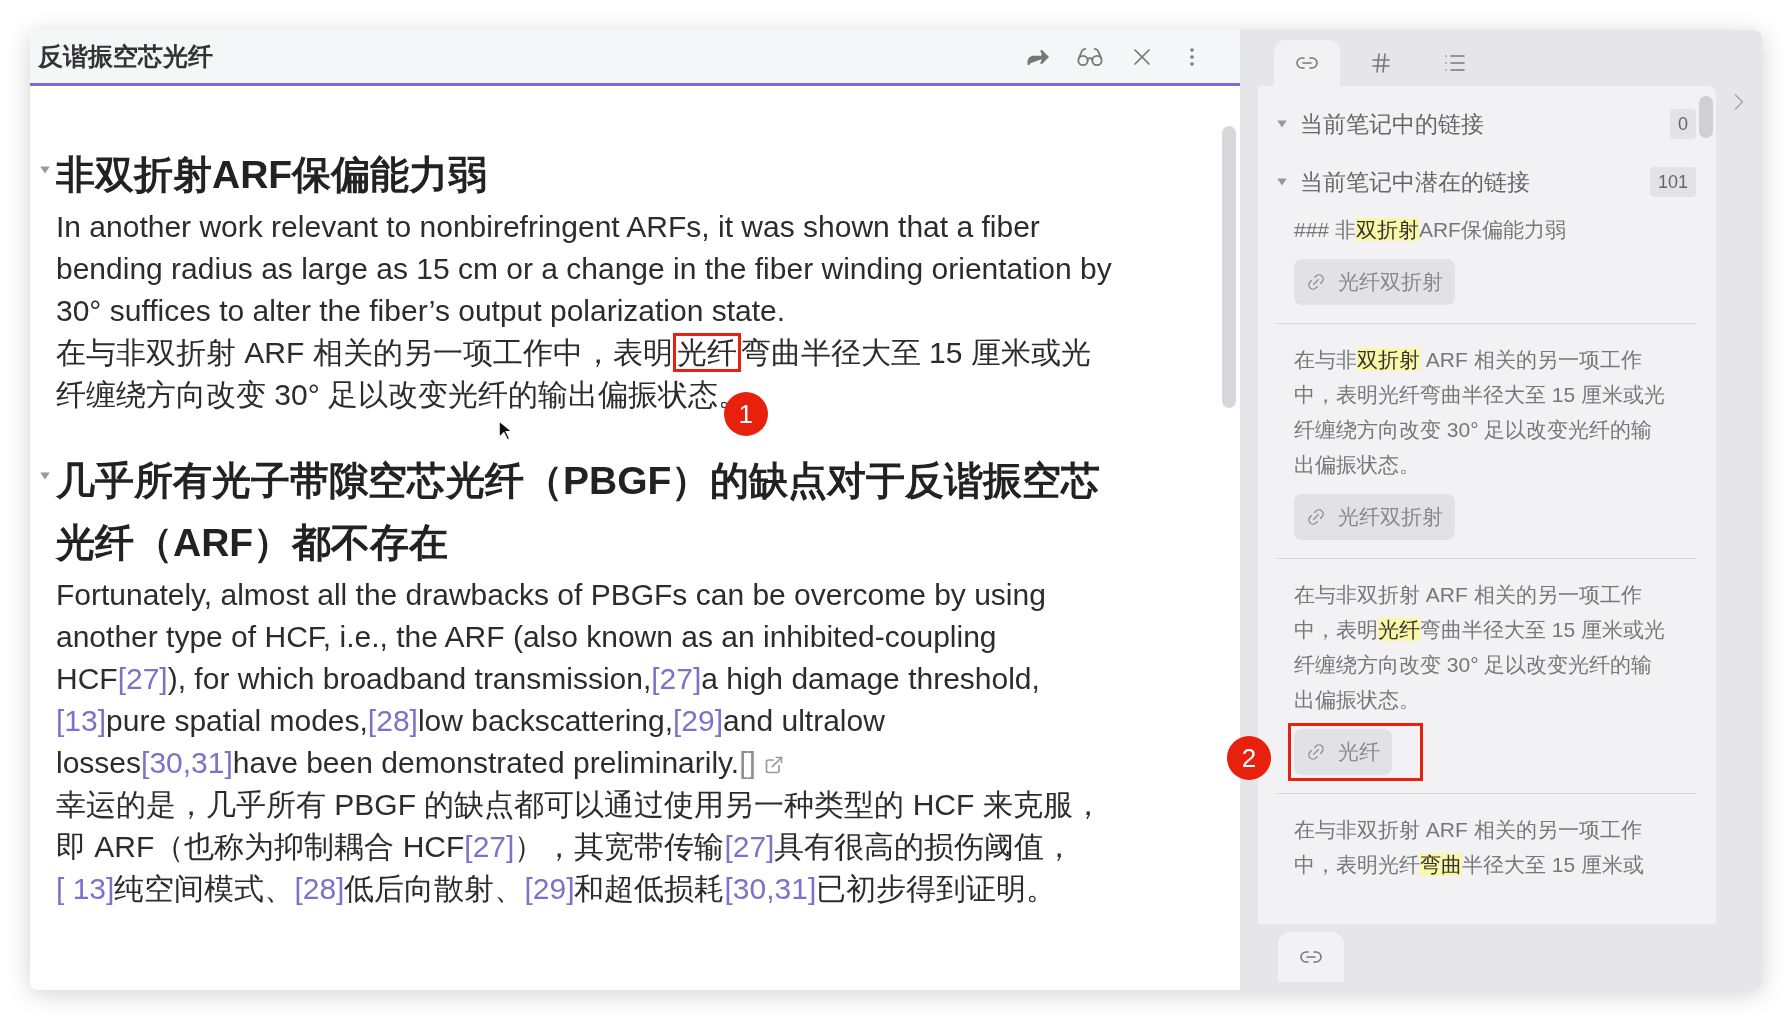  I want to click on hash-icon, so click(1381, 63).